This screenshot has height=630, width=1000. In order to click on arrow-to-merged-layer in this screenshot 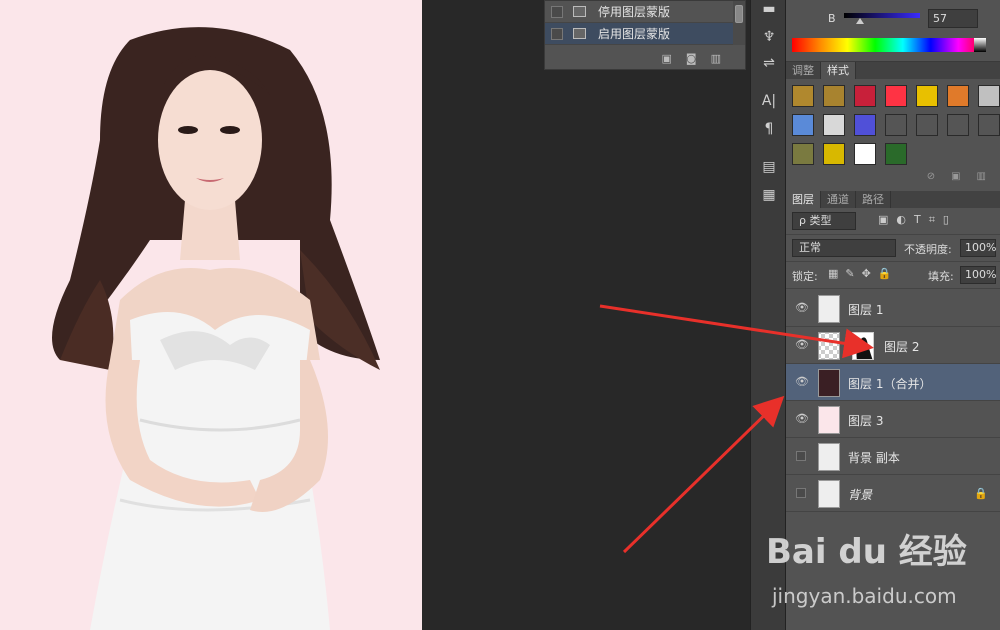, I will do `click(703, 474)`.